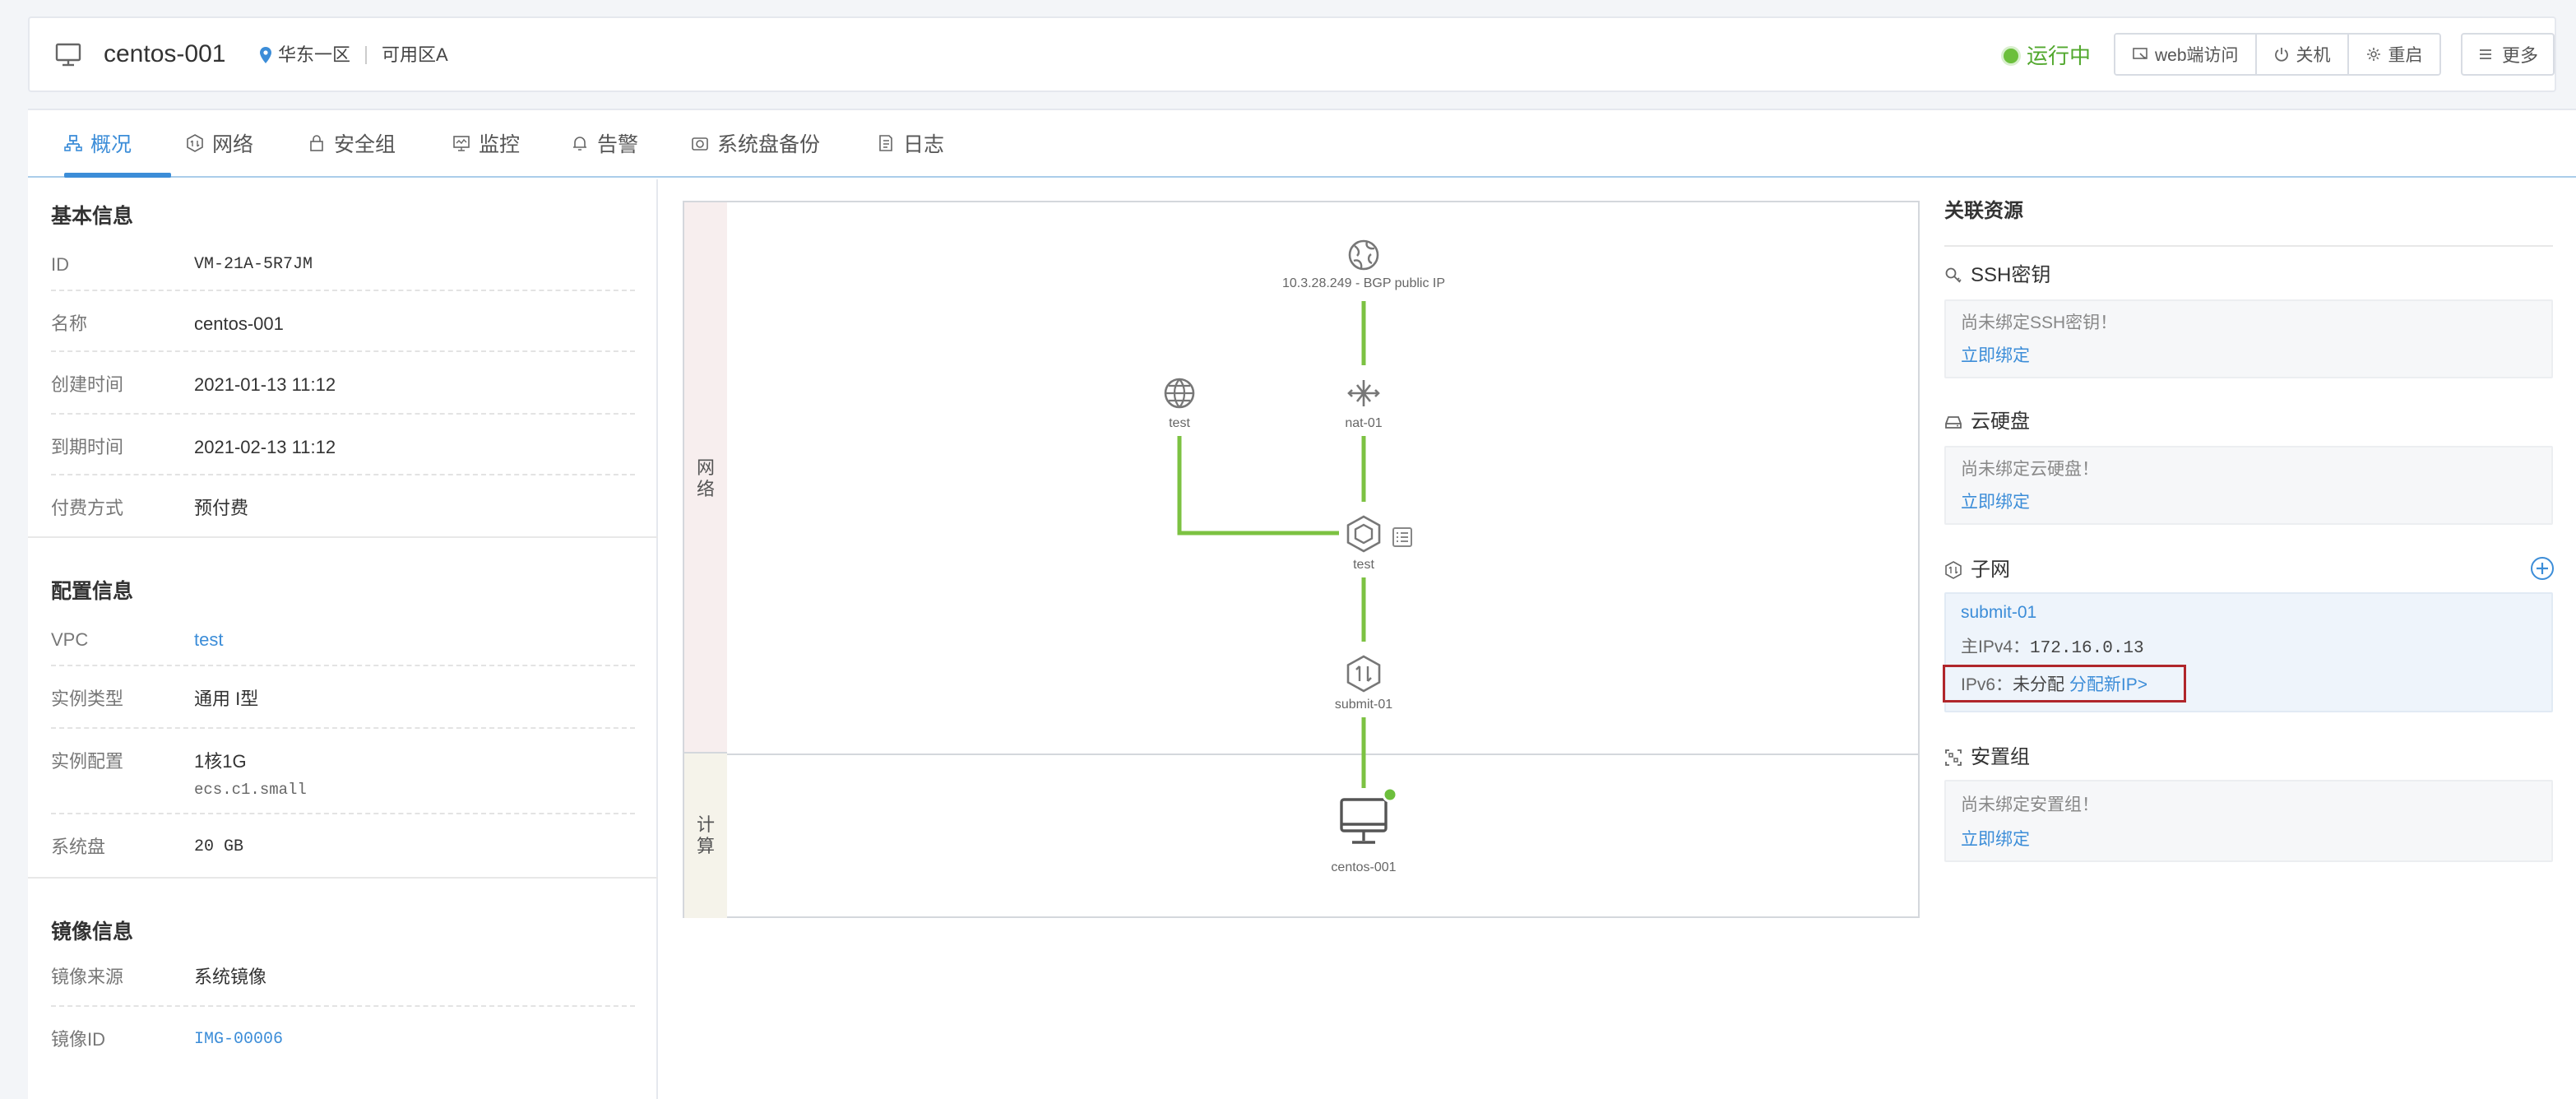 Image resolution: width=2576 pixels, height=1099 pixels. Describe the element at coordinates (2249, 339) in the screenshot. I see `ssh-key-box: 尚未绑定SSH密钥！ 立即绑定` at that location.